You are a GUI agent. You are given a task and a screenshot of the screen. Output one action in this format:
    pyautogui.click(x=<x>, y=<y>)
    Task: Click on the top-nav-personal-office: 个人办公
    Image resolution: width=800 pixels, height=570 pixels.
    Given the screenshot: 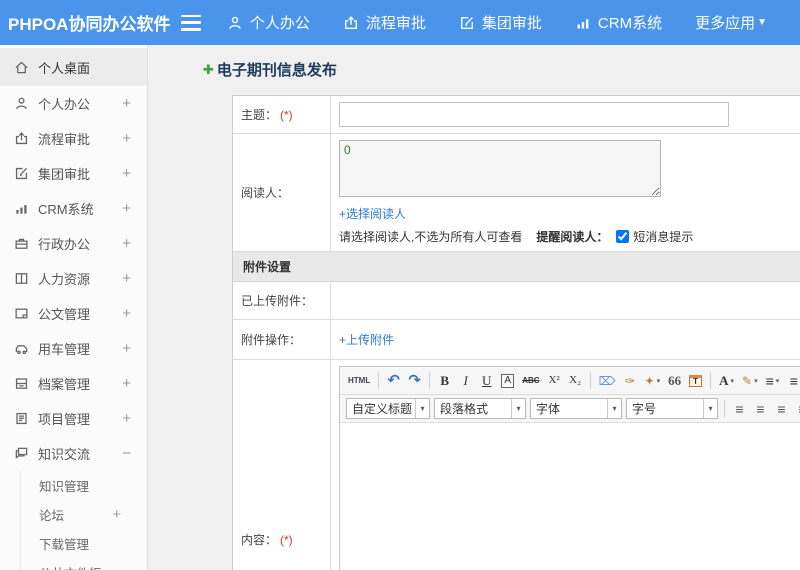 What is the action you would take?
    pyautogui.click(x=268, y=22)
    